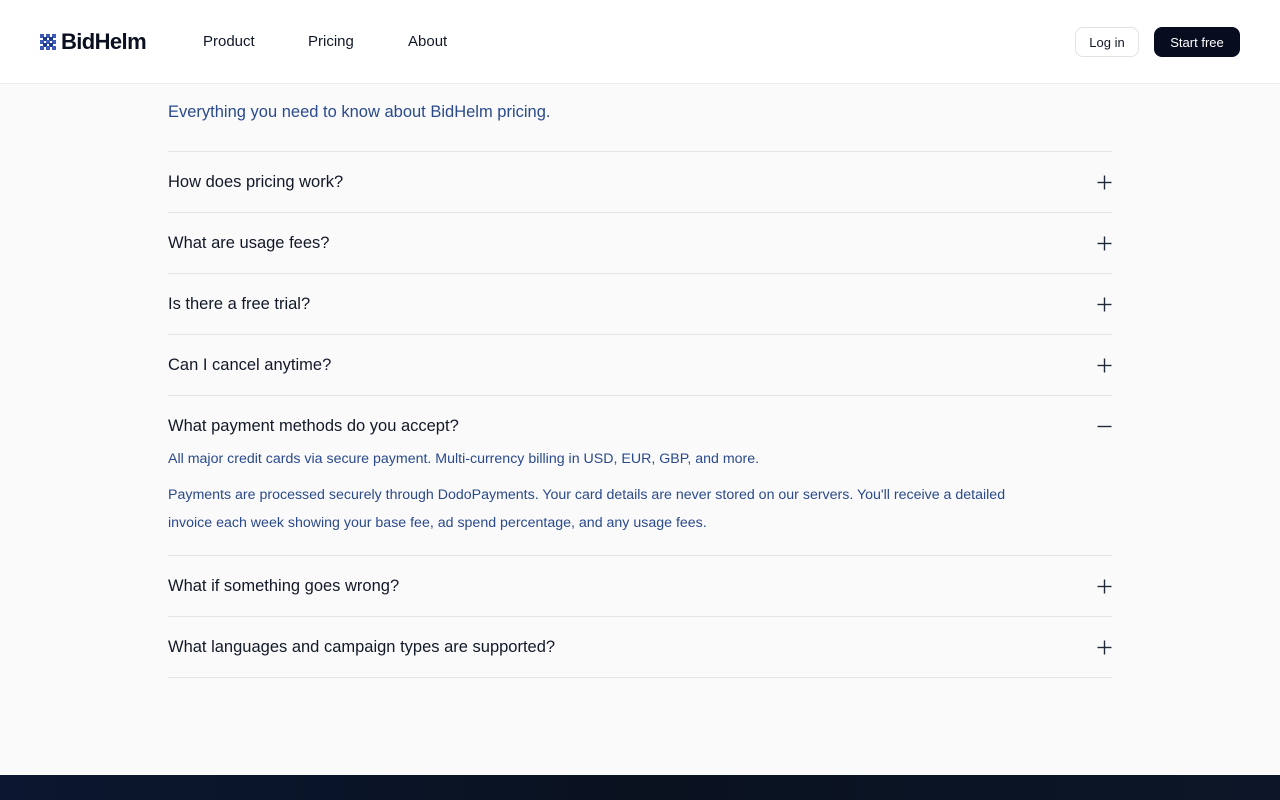 The height and width of the screenshot is (800, 1280). I want to click on faq-item: Can I cancel anytime?, so click(640, 364).